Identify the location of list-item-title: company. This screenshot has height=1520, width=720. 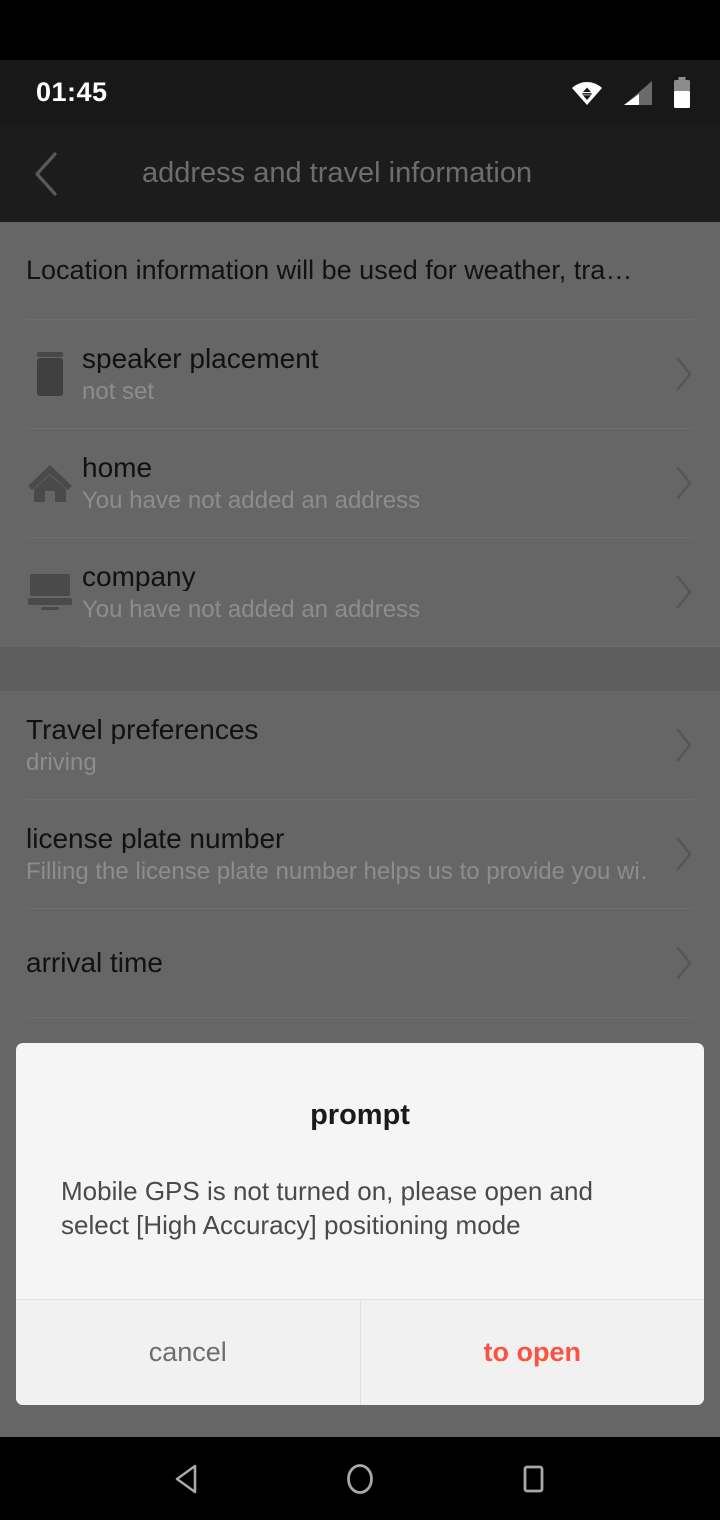
(139, 576).